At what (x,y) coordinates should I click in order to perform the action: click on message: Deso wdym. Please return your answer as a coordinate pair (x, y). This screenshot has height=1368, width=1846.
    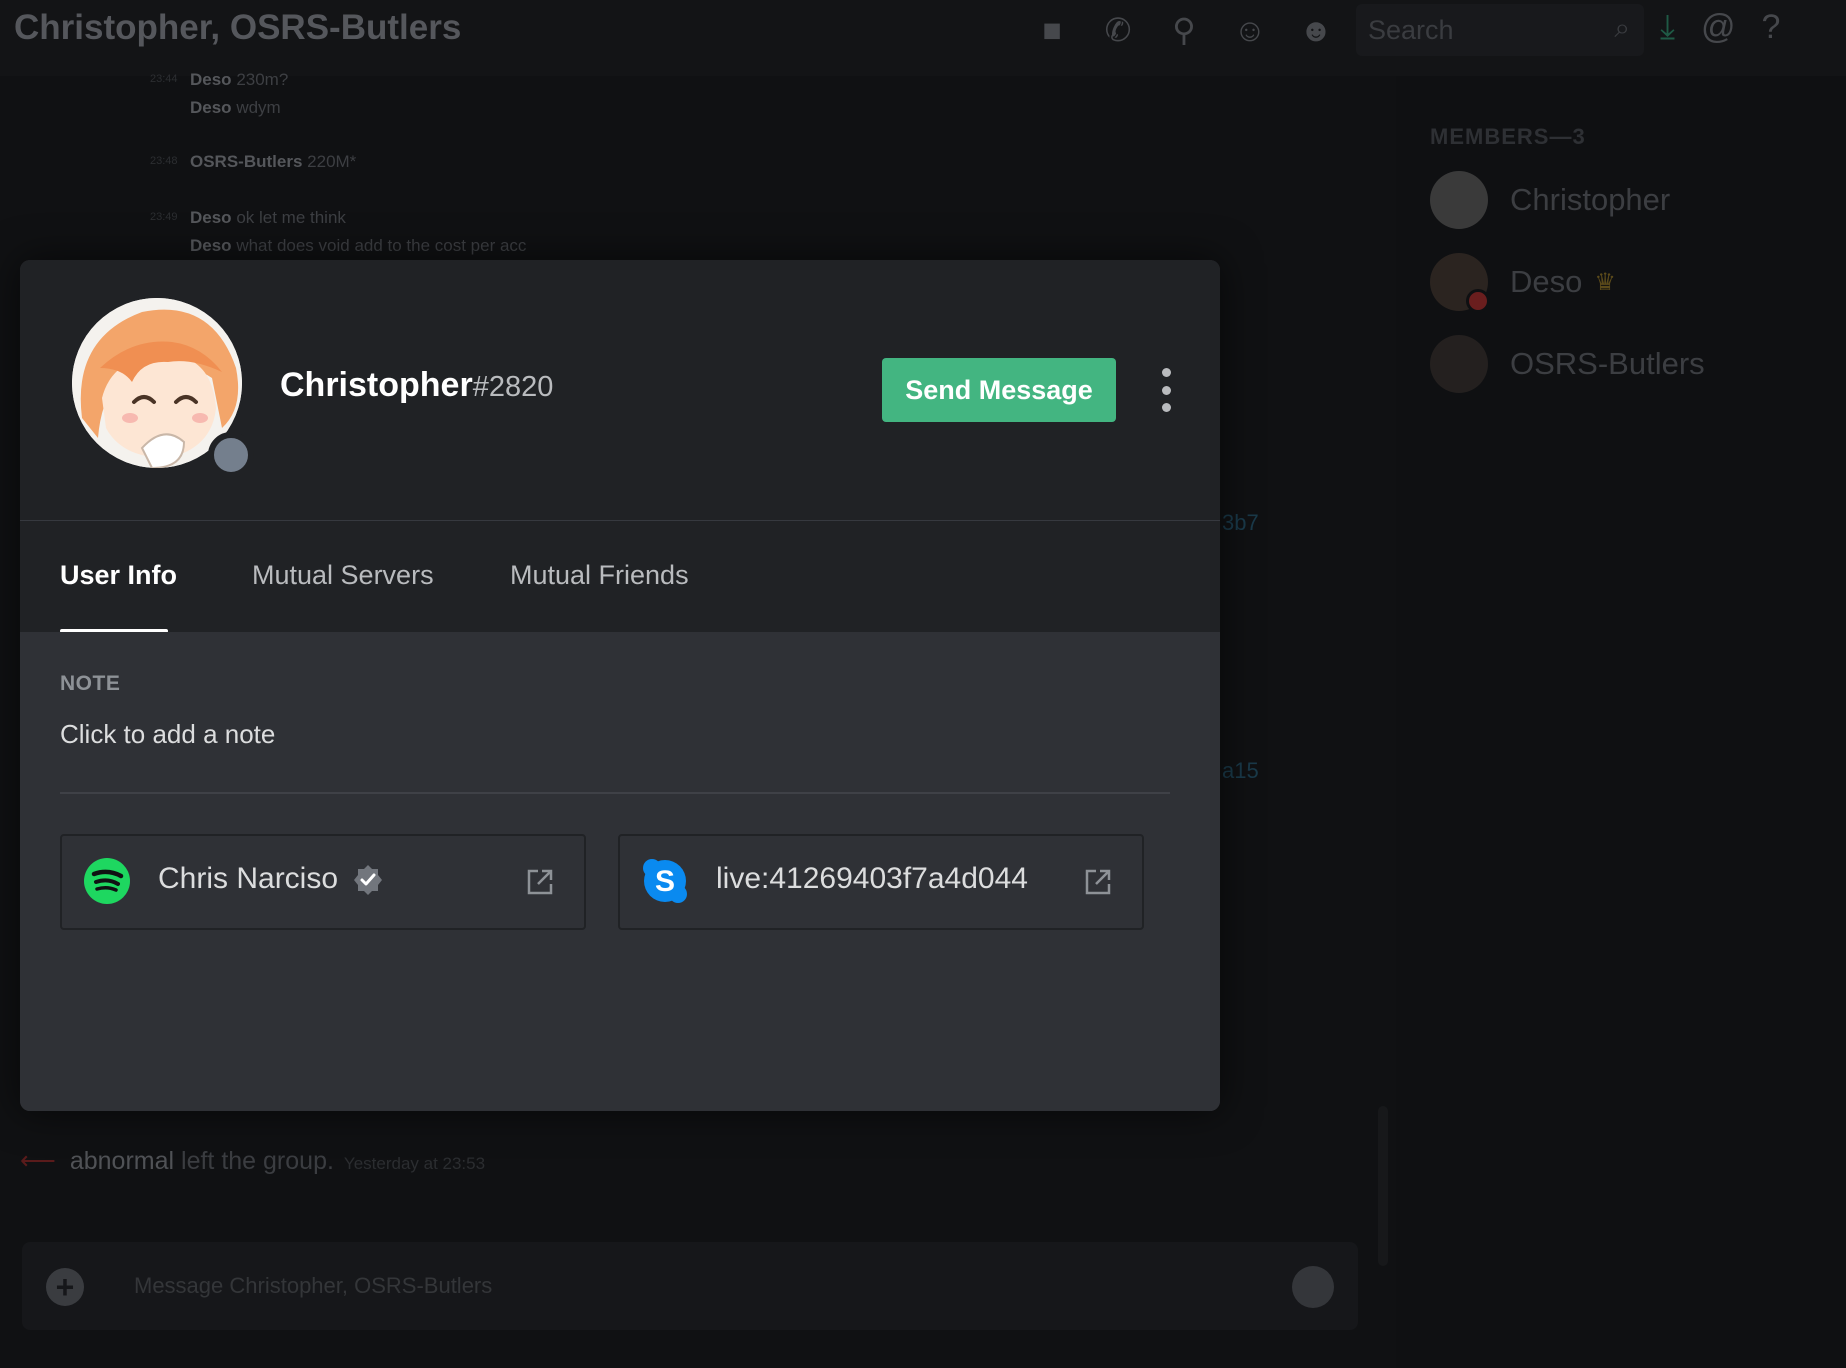
    Looking at the image, I should click on (235, 107).